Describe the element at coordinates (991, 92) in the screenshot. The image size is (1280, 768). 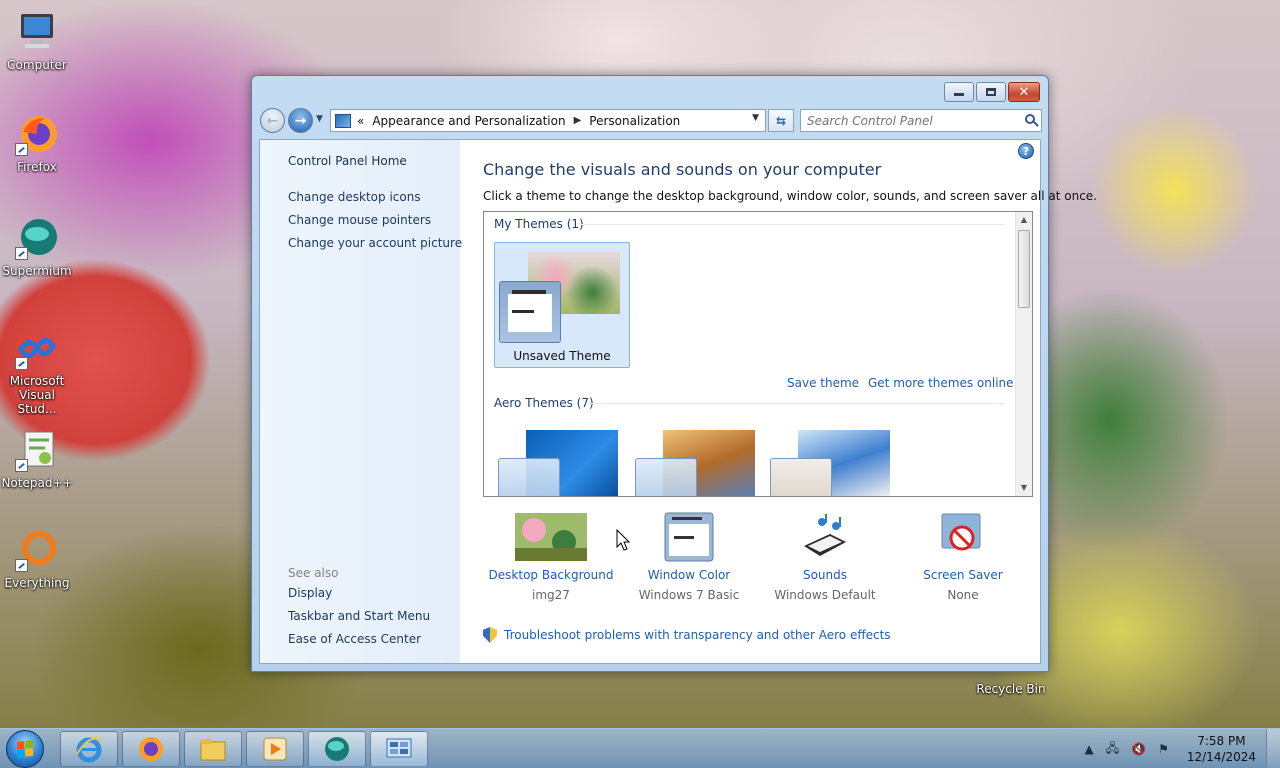
I see `maximize-button` at that location.